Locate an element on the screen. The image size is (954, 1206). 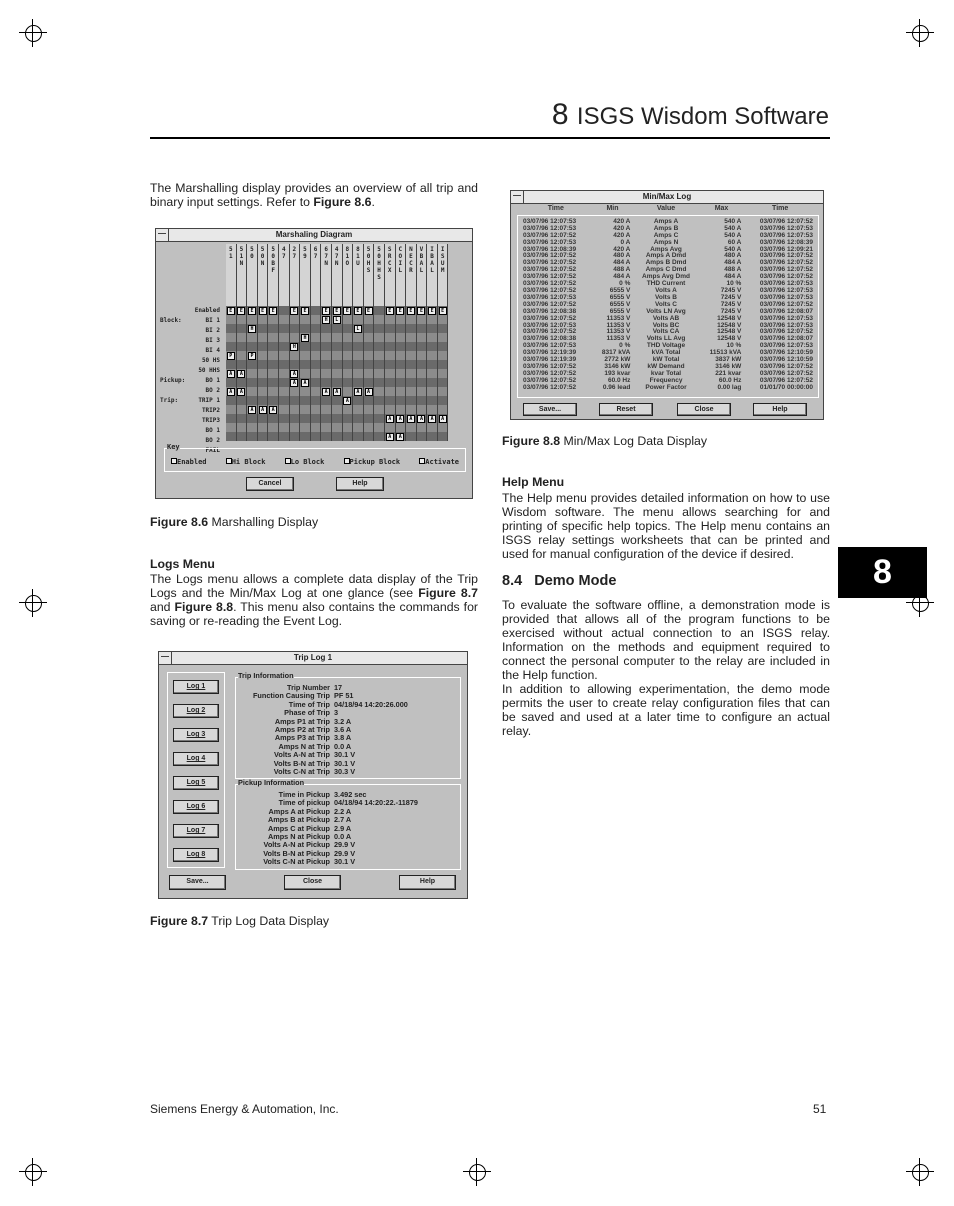
grid-cell: P is located at coordinates (231, 355).